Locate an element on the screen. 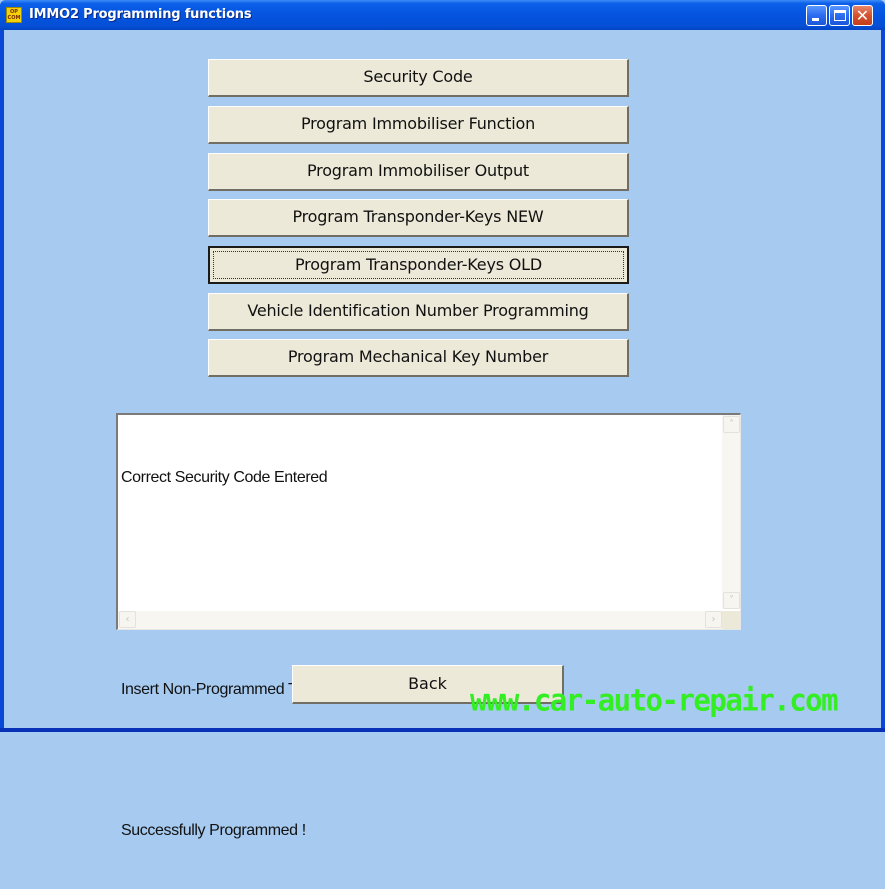  program-transponder-keys-new-button: Program Transponder-Keys NEW is located at coordinates (418, 218).